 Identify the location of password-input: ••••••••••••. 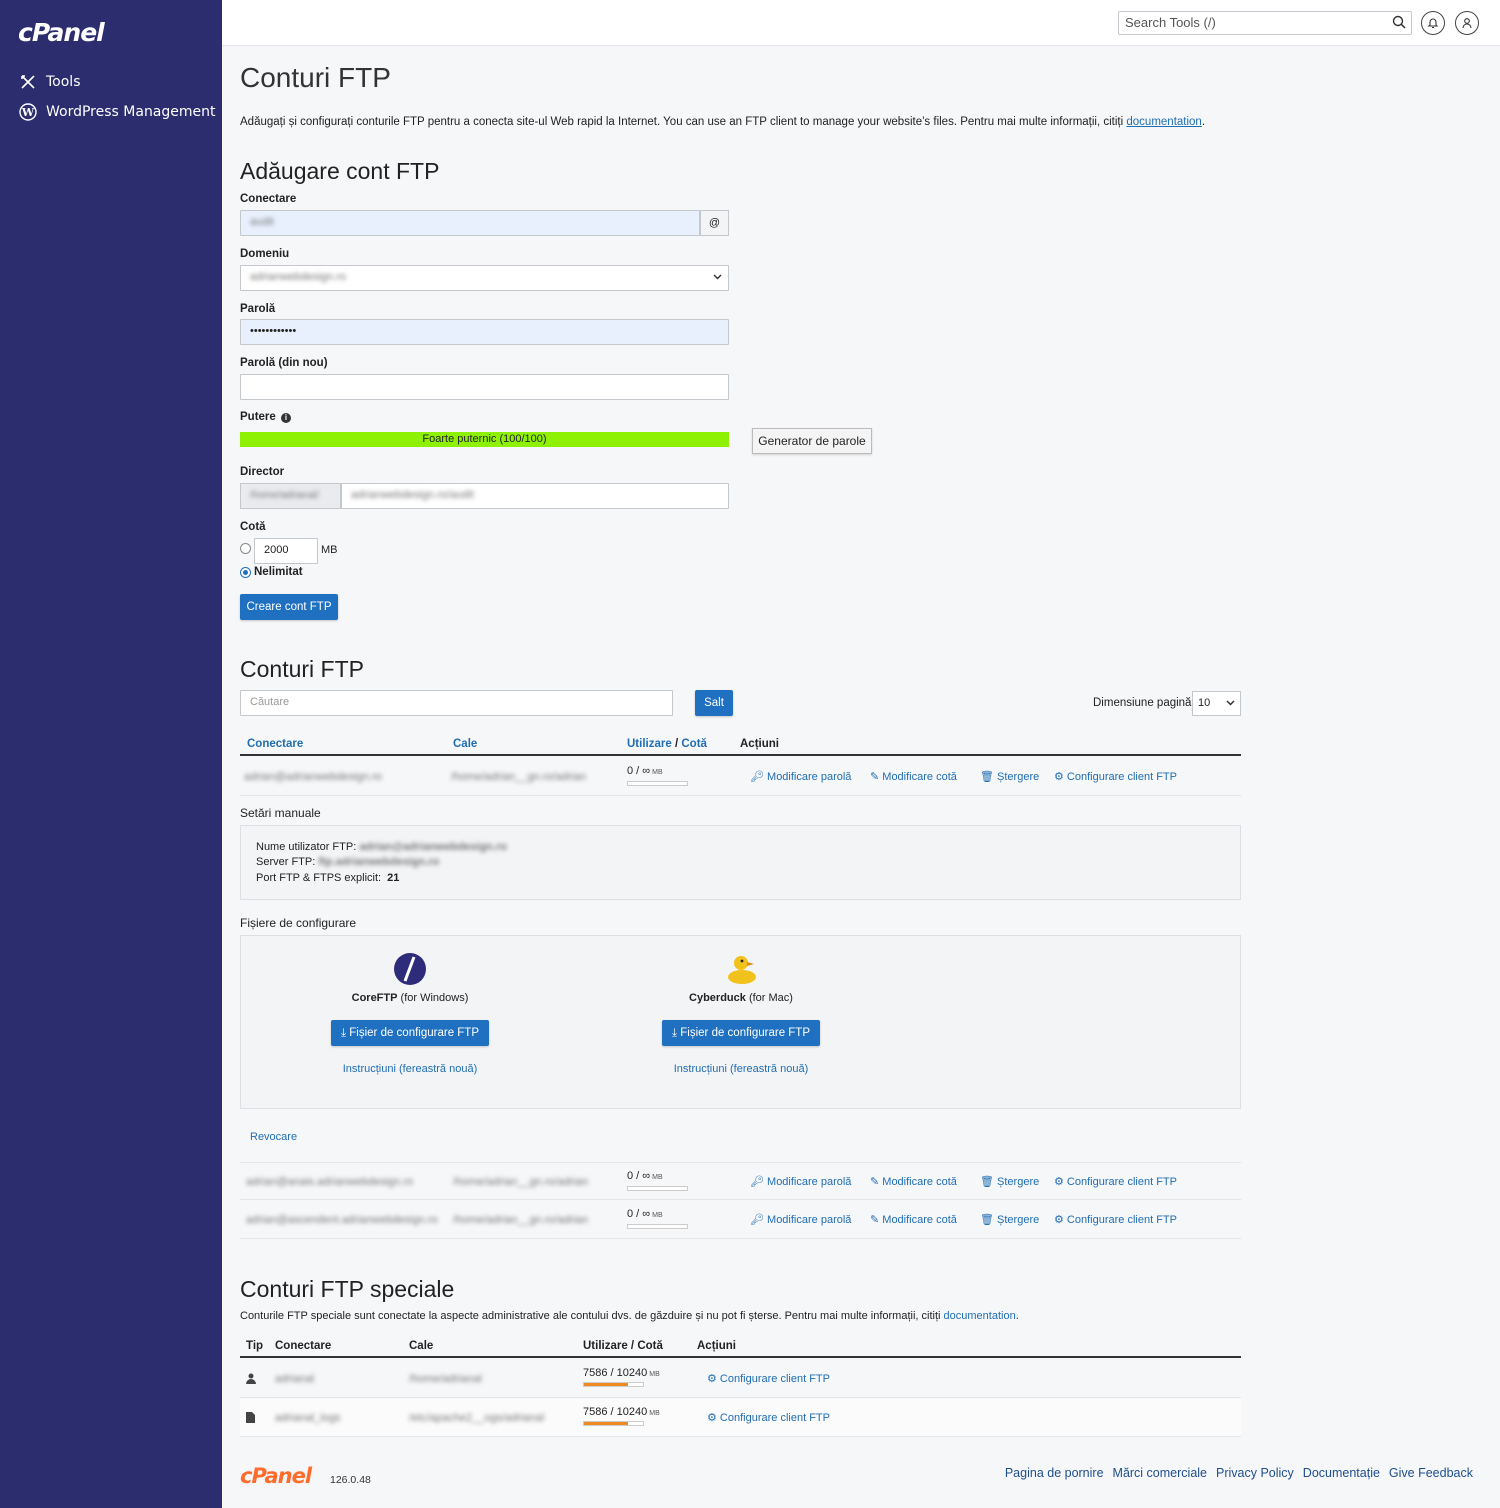
(484, 332).